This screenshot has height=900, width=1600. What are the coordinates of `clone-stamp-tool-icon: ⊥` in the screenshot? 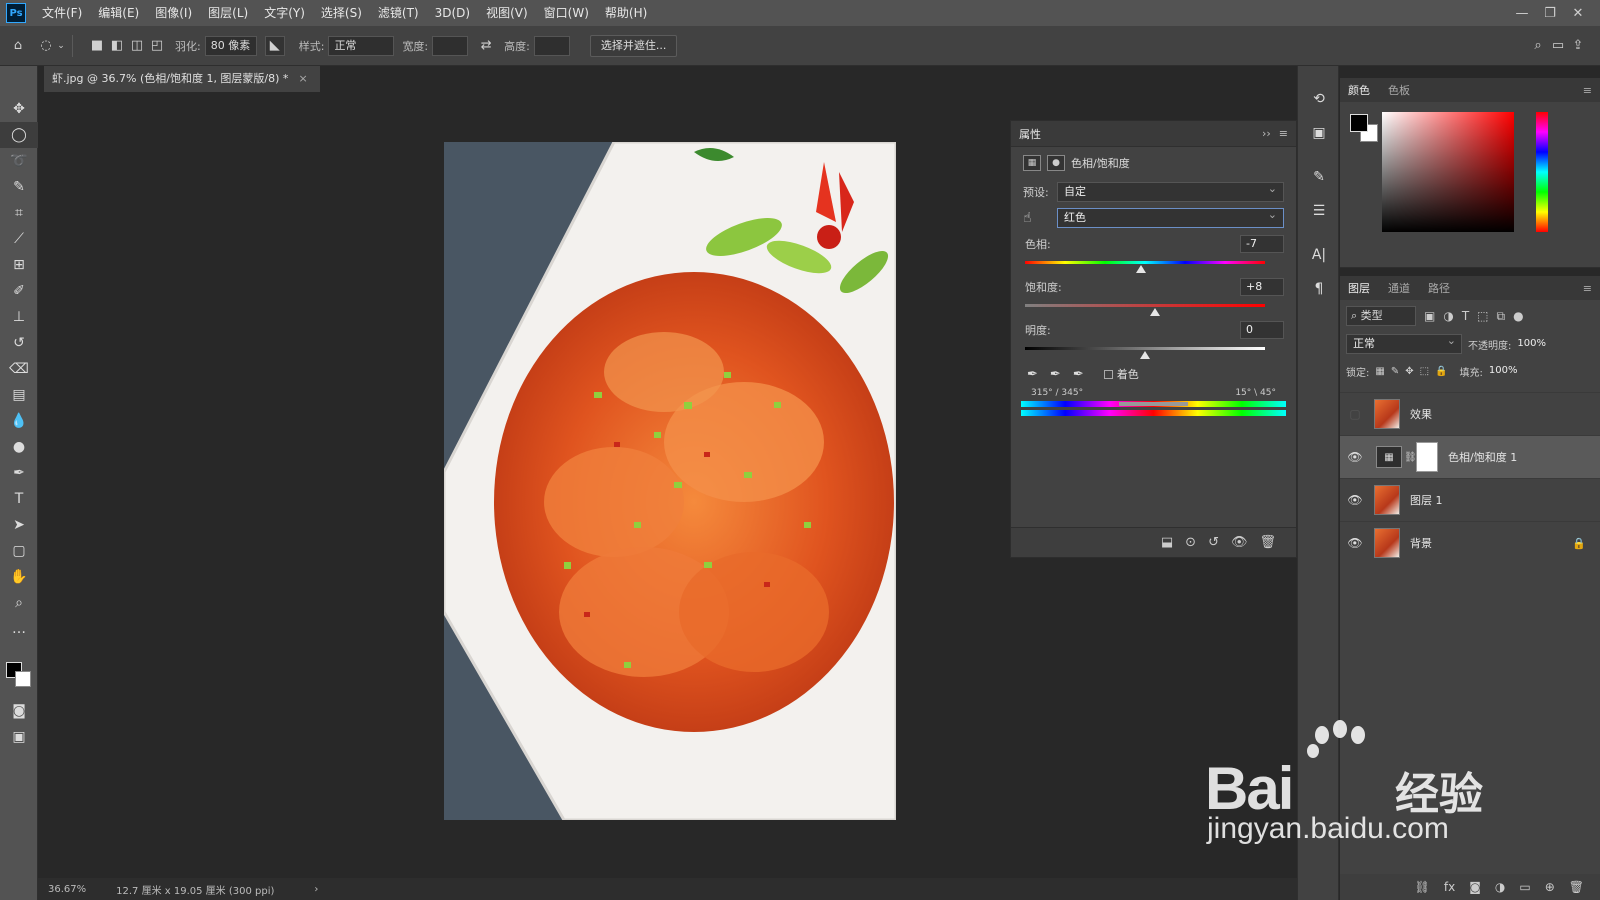 It's located at (19, 317).